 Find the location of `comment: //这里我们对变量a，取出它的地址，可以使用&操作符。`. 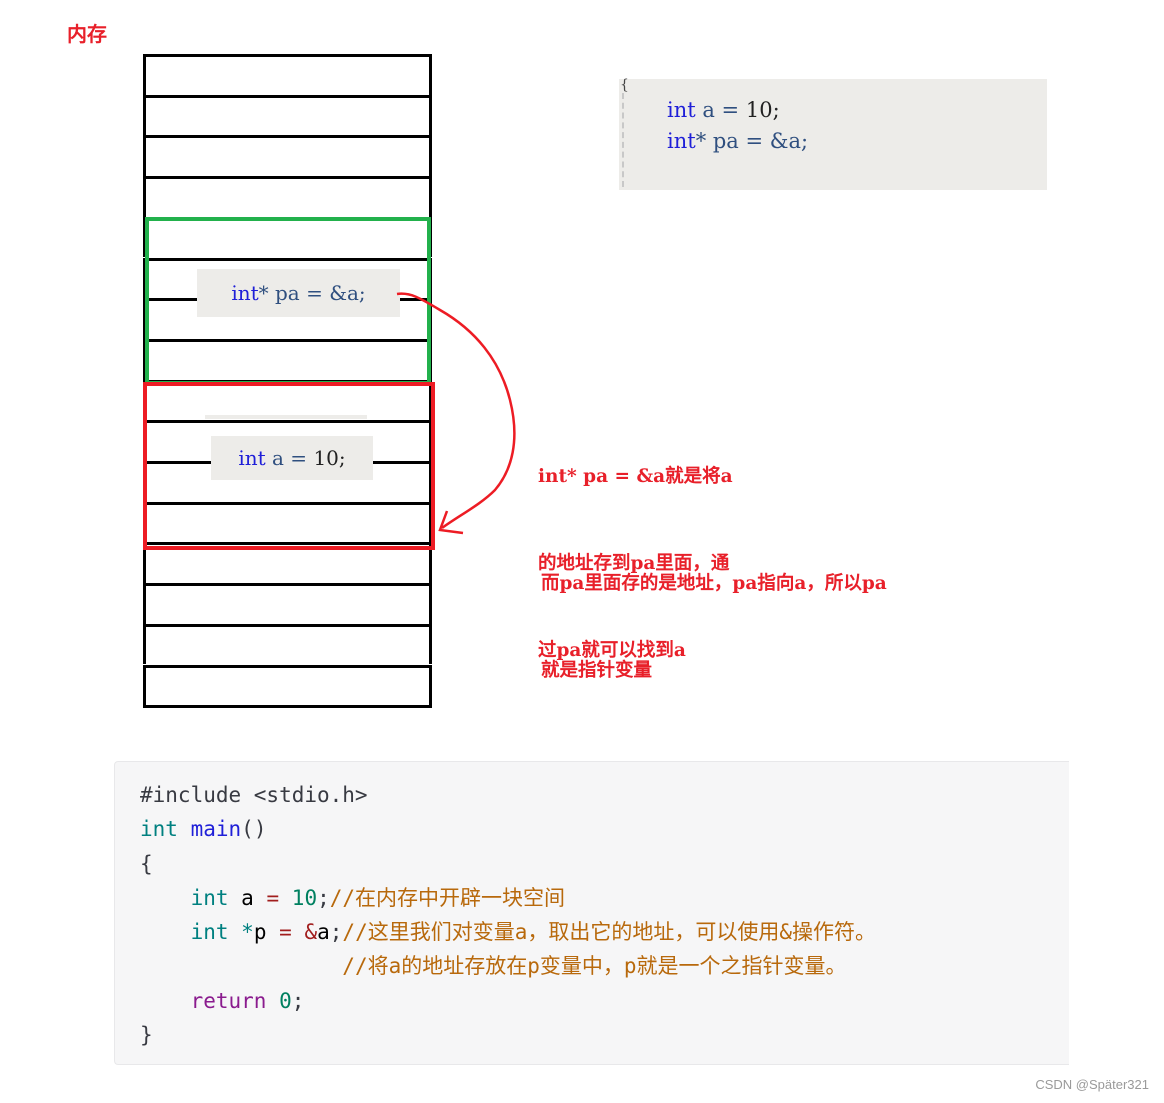

comment: //这里我们对变量a，取出它的地址，可以使用&操作符。 is located at coordinates (609, 932).